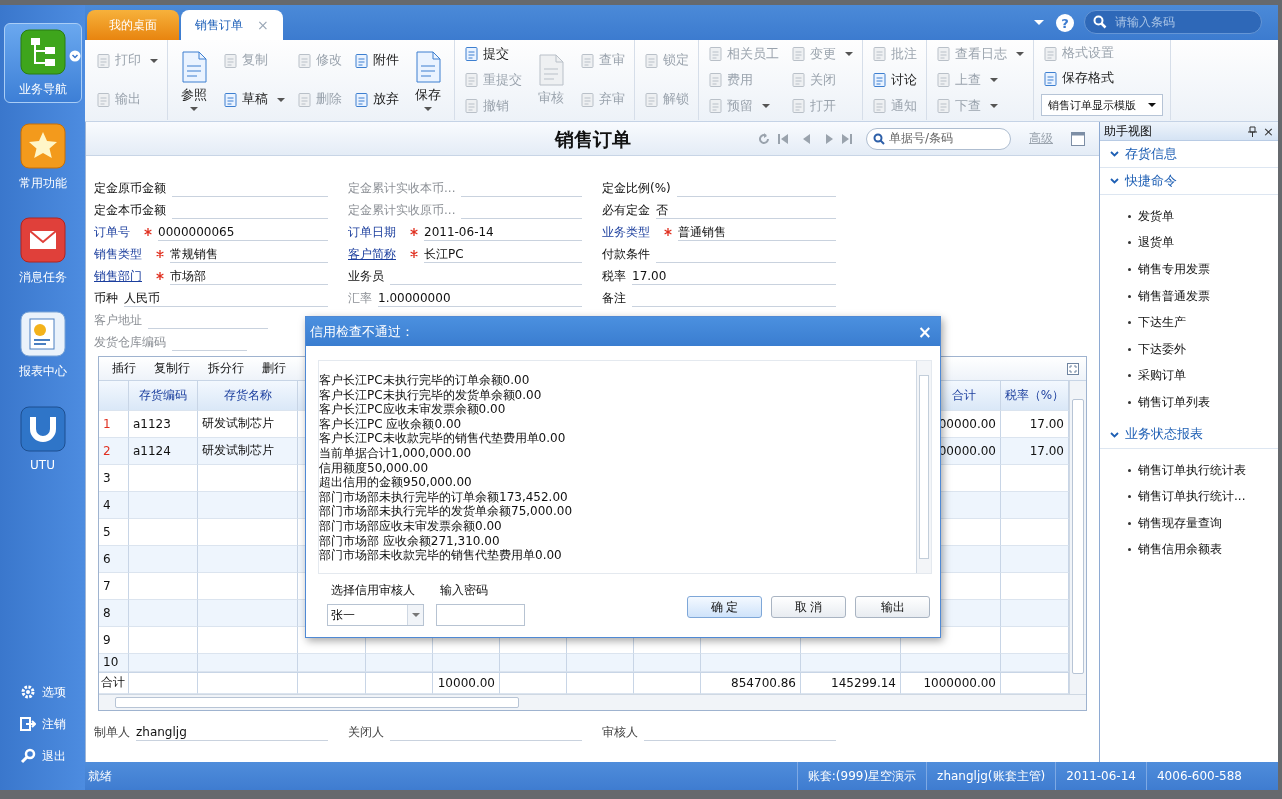  What do you see at coordinates (1189, 470) in the screenshot?
I see `shortcut-link: 销售订单执行统计表` at bounding box center [1189, 470].